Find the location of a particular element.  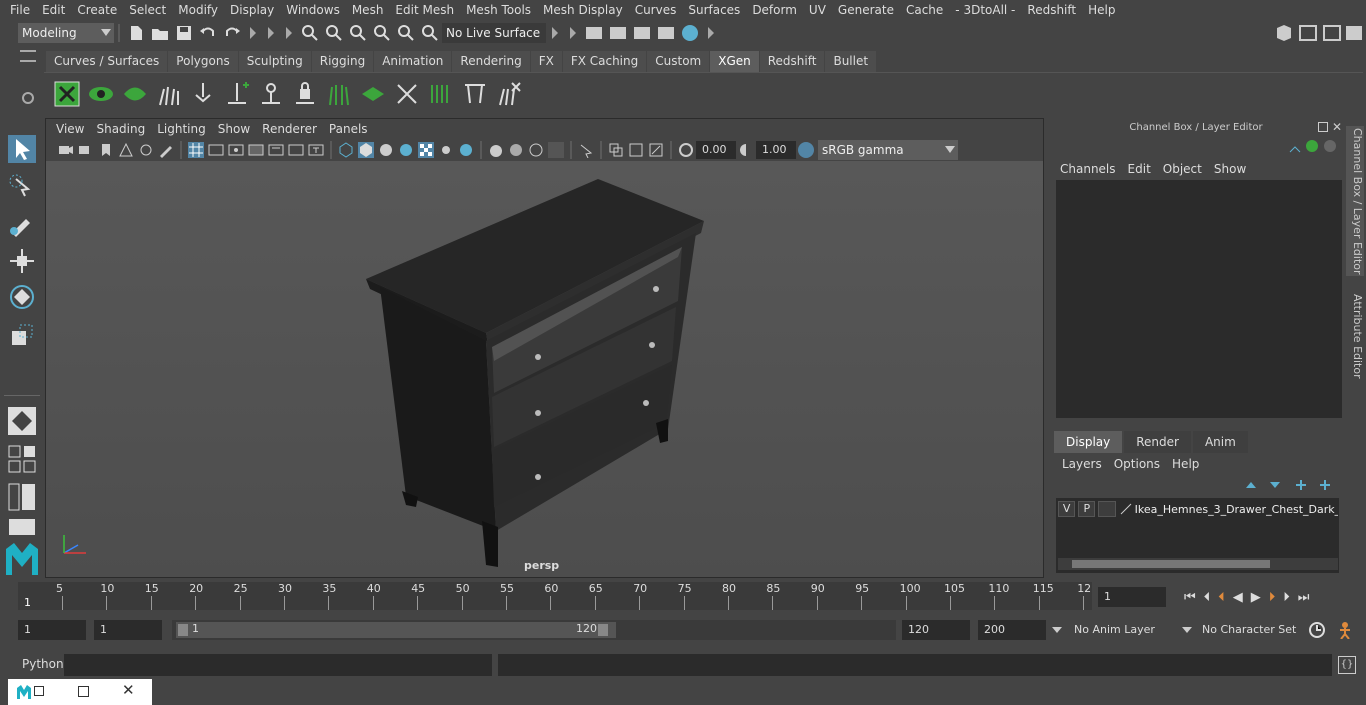

go-to-start-icon: ⏮ is located at coordinates (1190, 597).